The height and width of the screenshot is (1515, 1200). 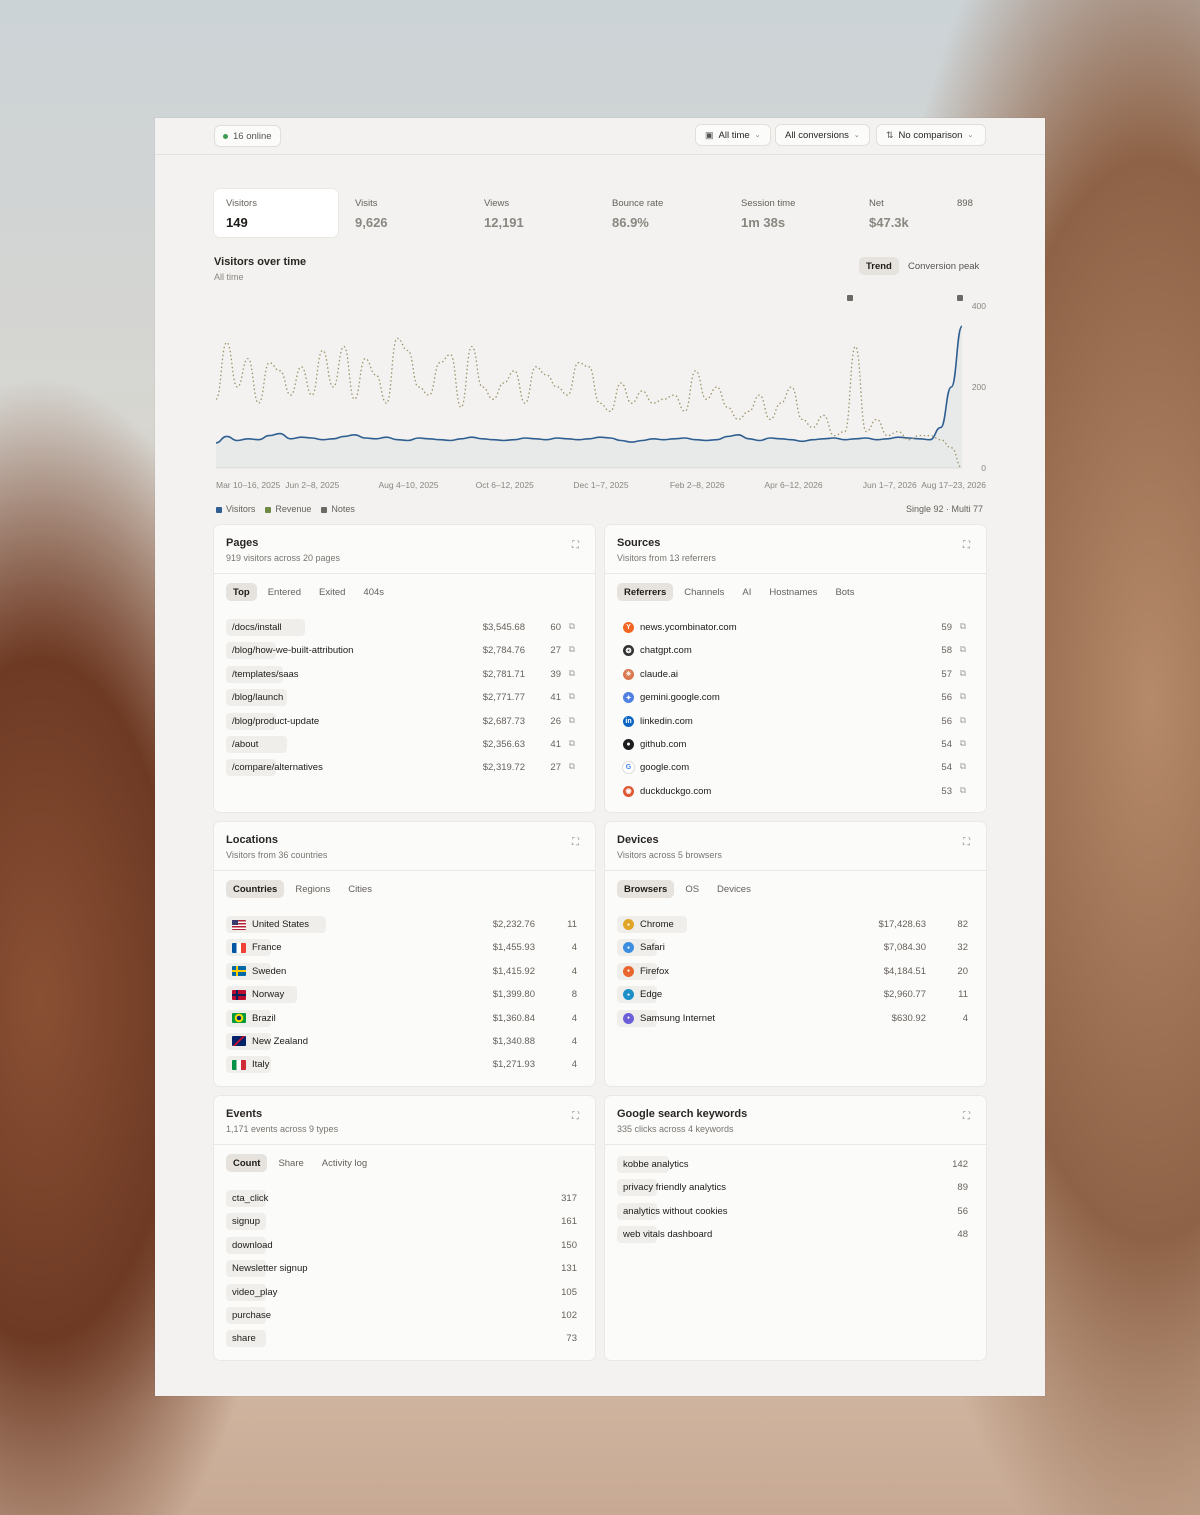 What do you see at coordinates (404, 675) in the screenshot?
I see `pages-row: /templates/saas $2,781.71 39 ⧉` at bounding box center [404, 675].